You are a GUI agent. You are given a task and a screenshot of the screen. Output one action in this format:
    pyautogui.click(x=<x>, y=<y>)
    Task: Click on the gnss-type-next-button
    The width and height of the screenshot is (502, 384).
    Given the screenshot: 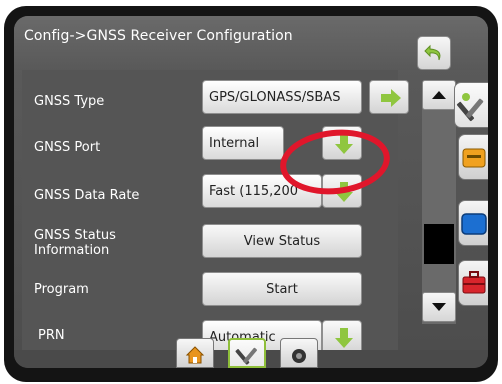 What is the action you would take?
    pyautogui.click(x=389, y=97)
    